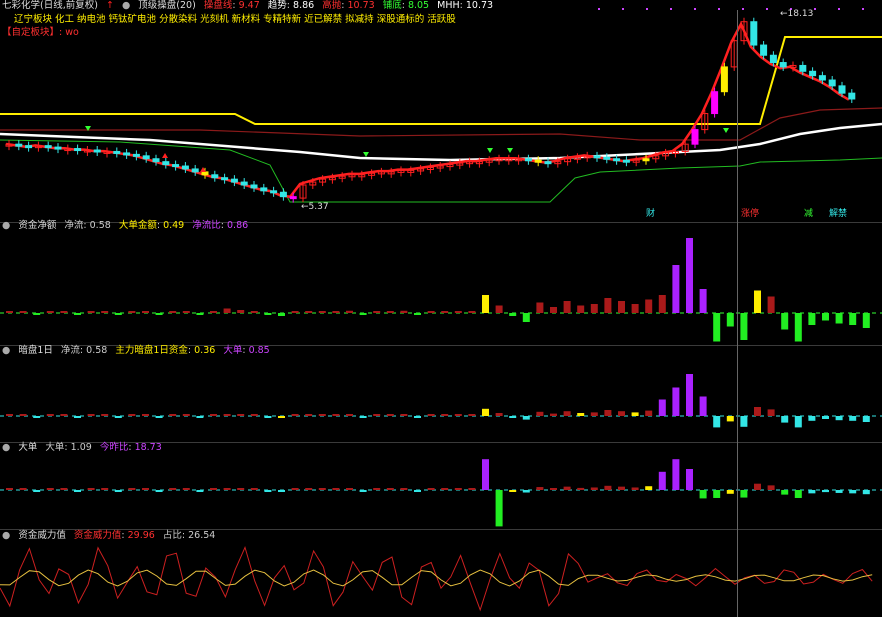 This screenshot has height=617, width=882. What do you see at coordinates (441, 80) in the screenshot?
I see `yellow-high-line` at bounding box center [441, 80].